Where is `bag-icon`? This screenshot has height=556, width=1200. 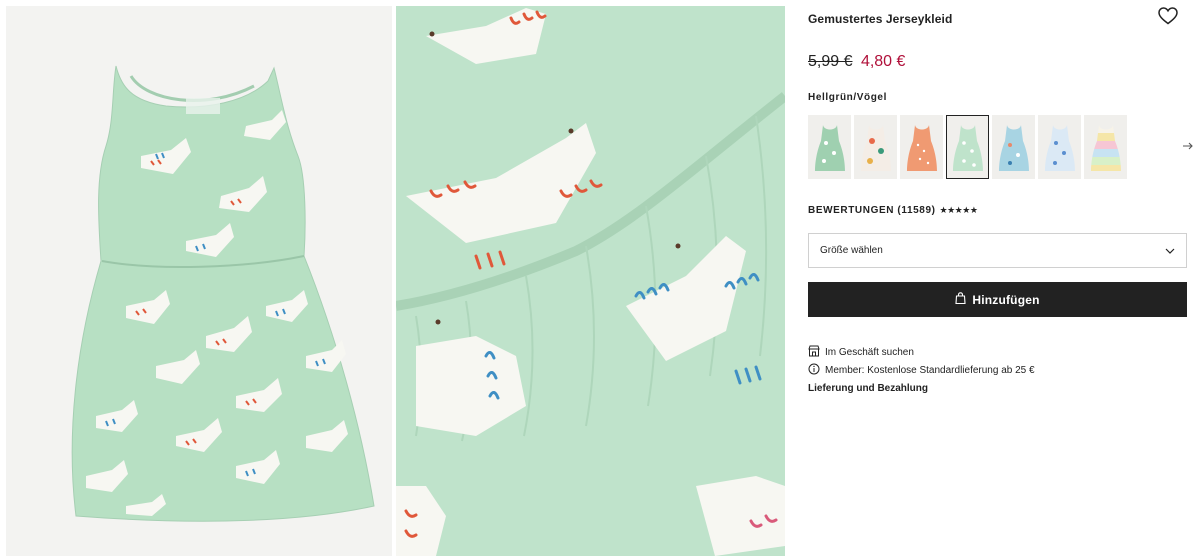
bag-icon is located at coordinates (960, 300).